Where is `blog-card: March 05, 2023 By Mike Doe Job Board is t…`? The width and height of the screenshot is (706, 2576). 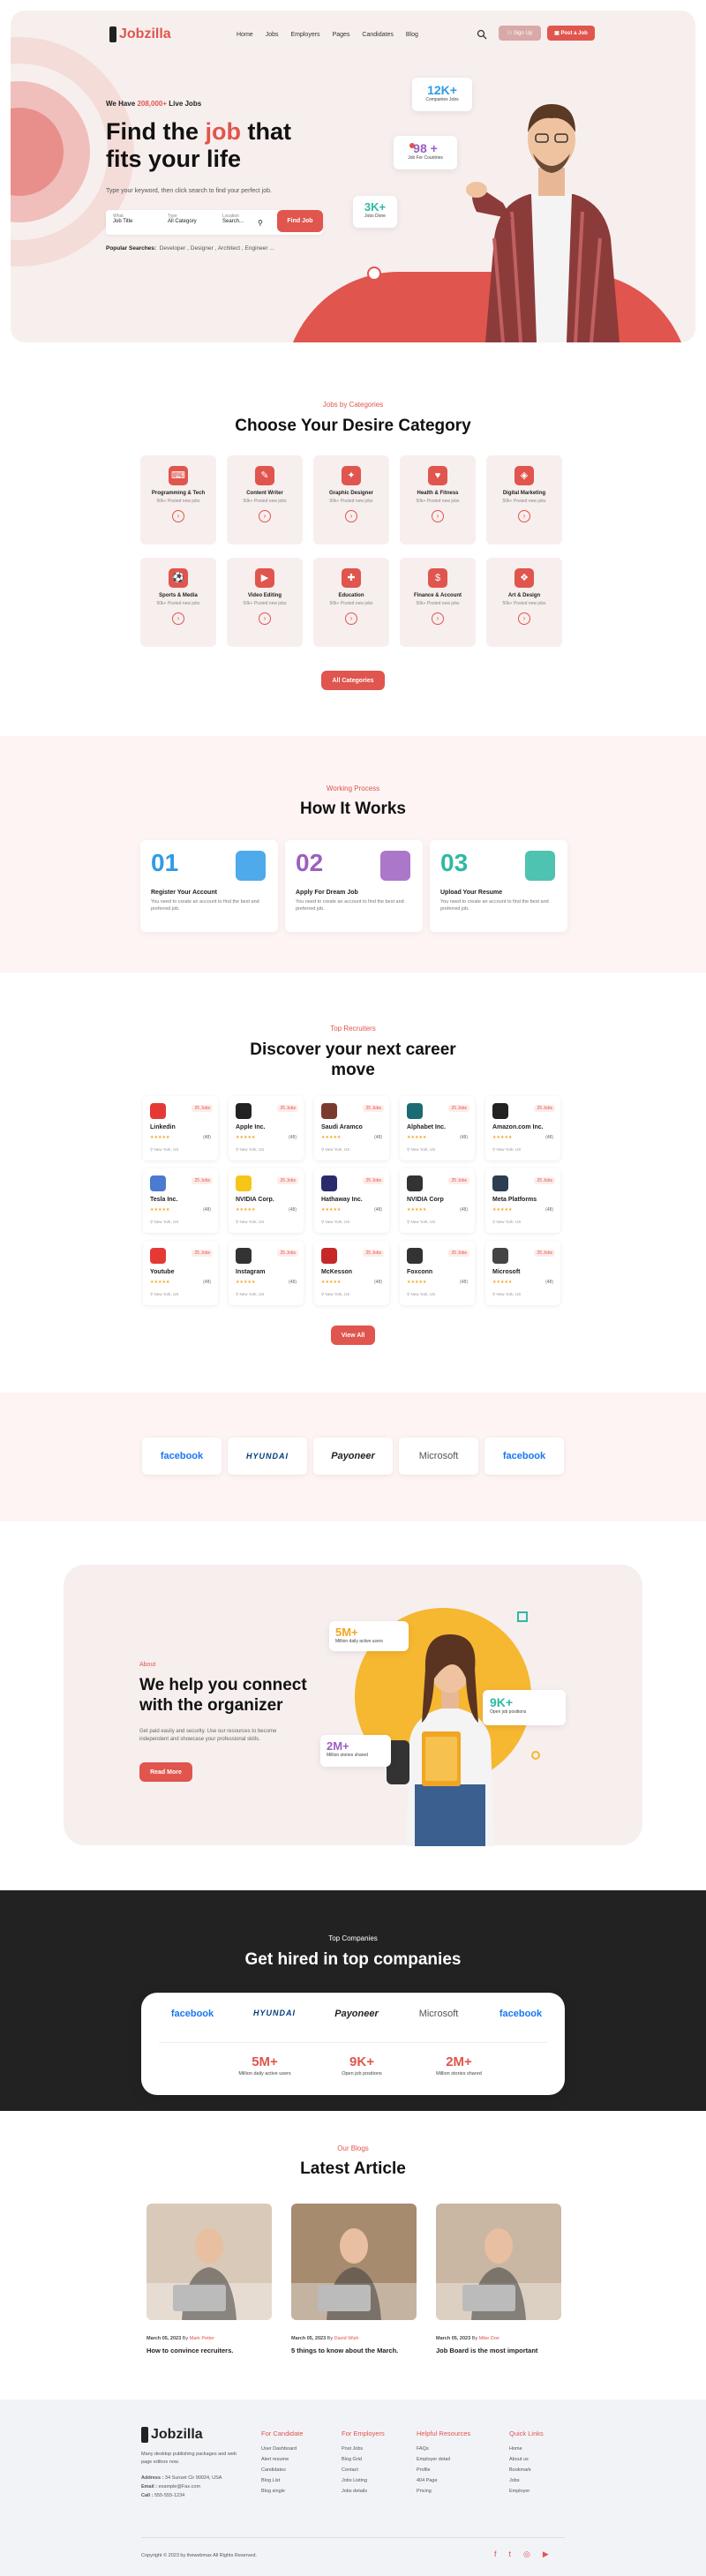 blog-card: March 05, 2023 By Mike Doe Job Board is t… is located at coordinates (498, 2279).